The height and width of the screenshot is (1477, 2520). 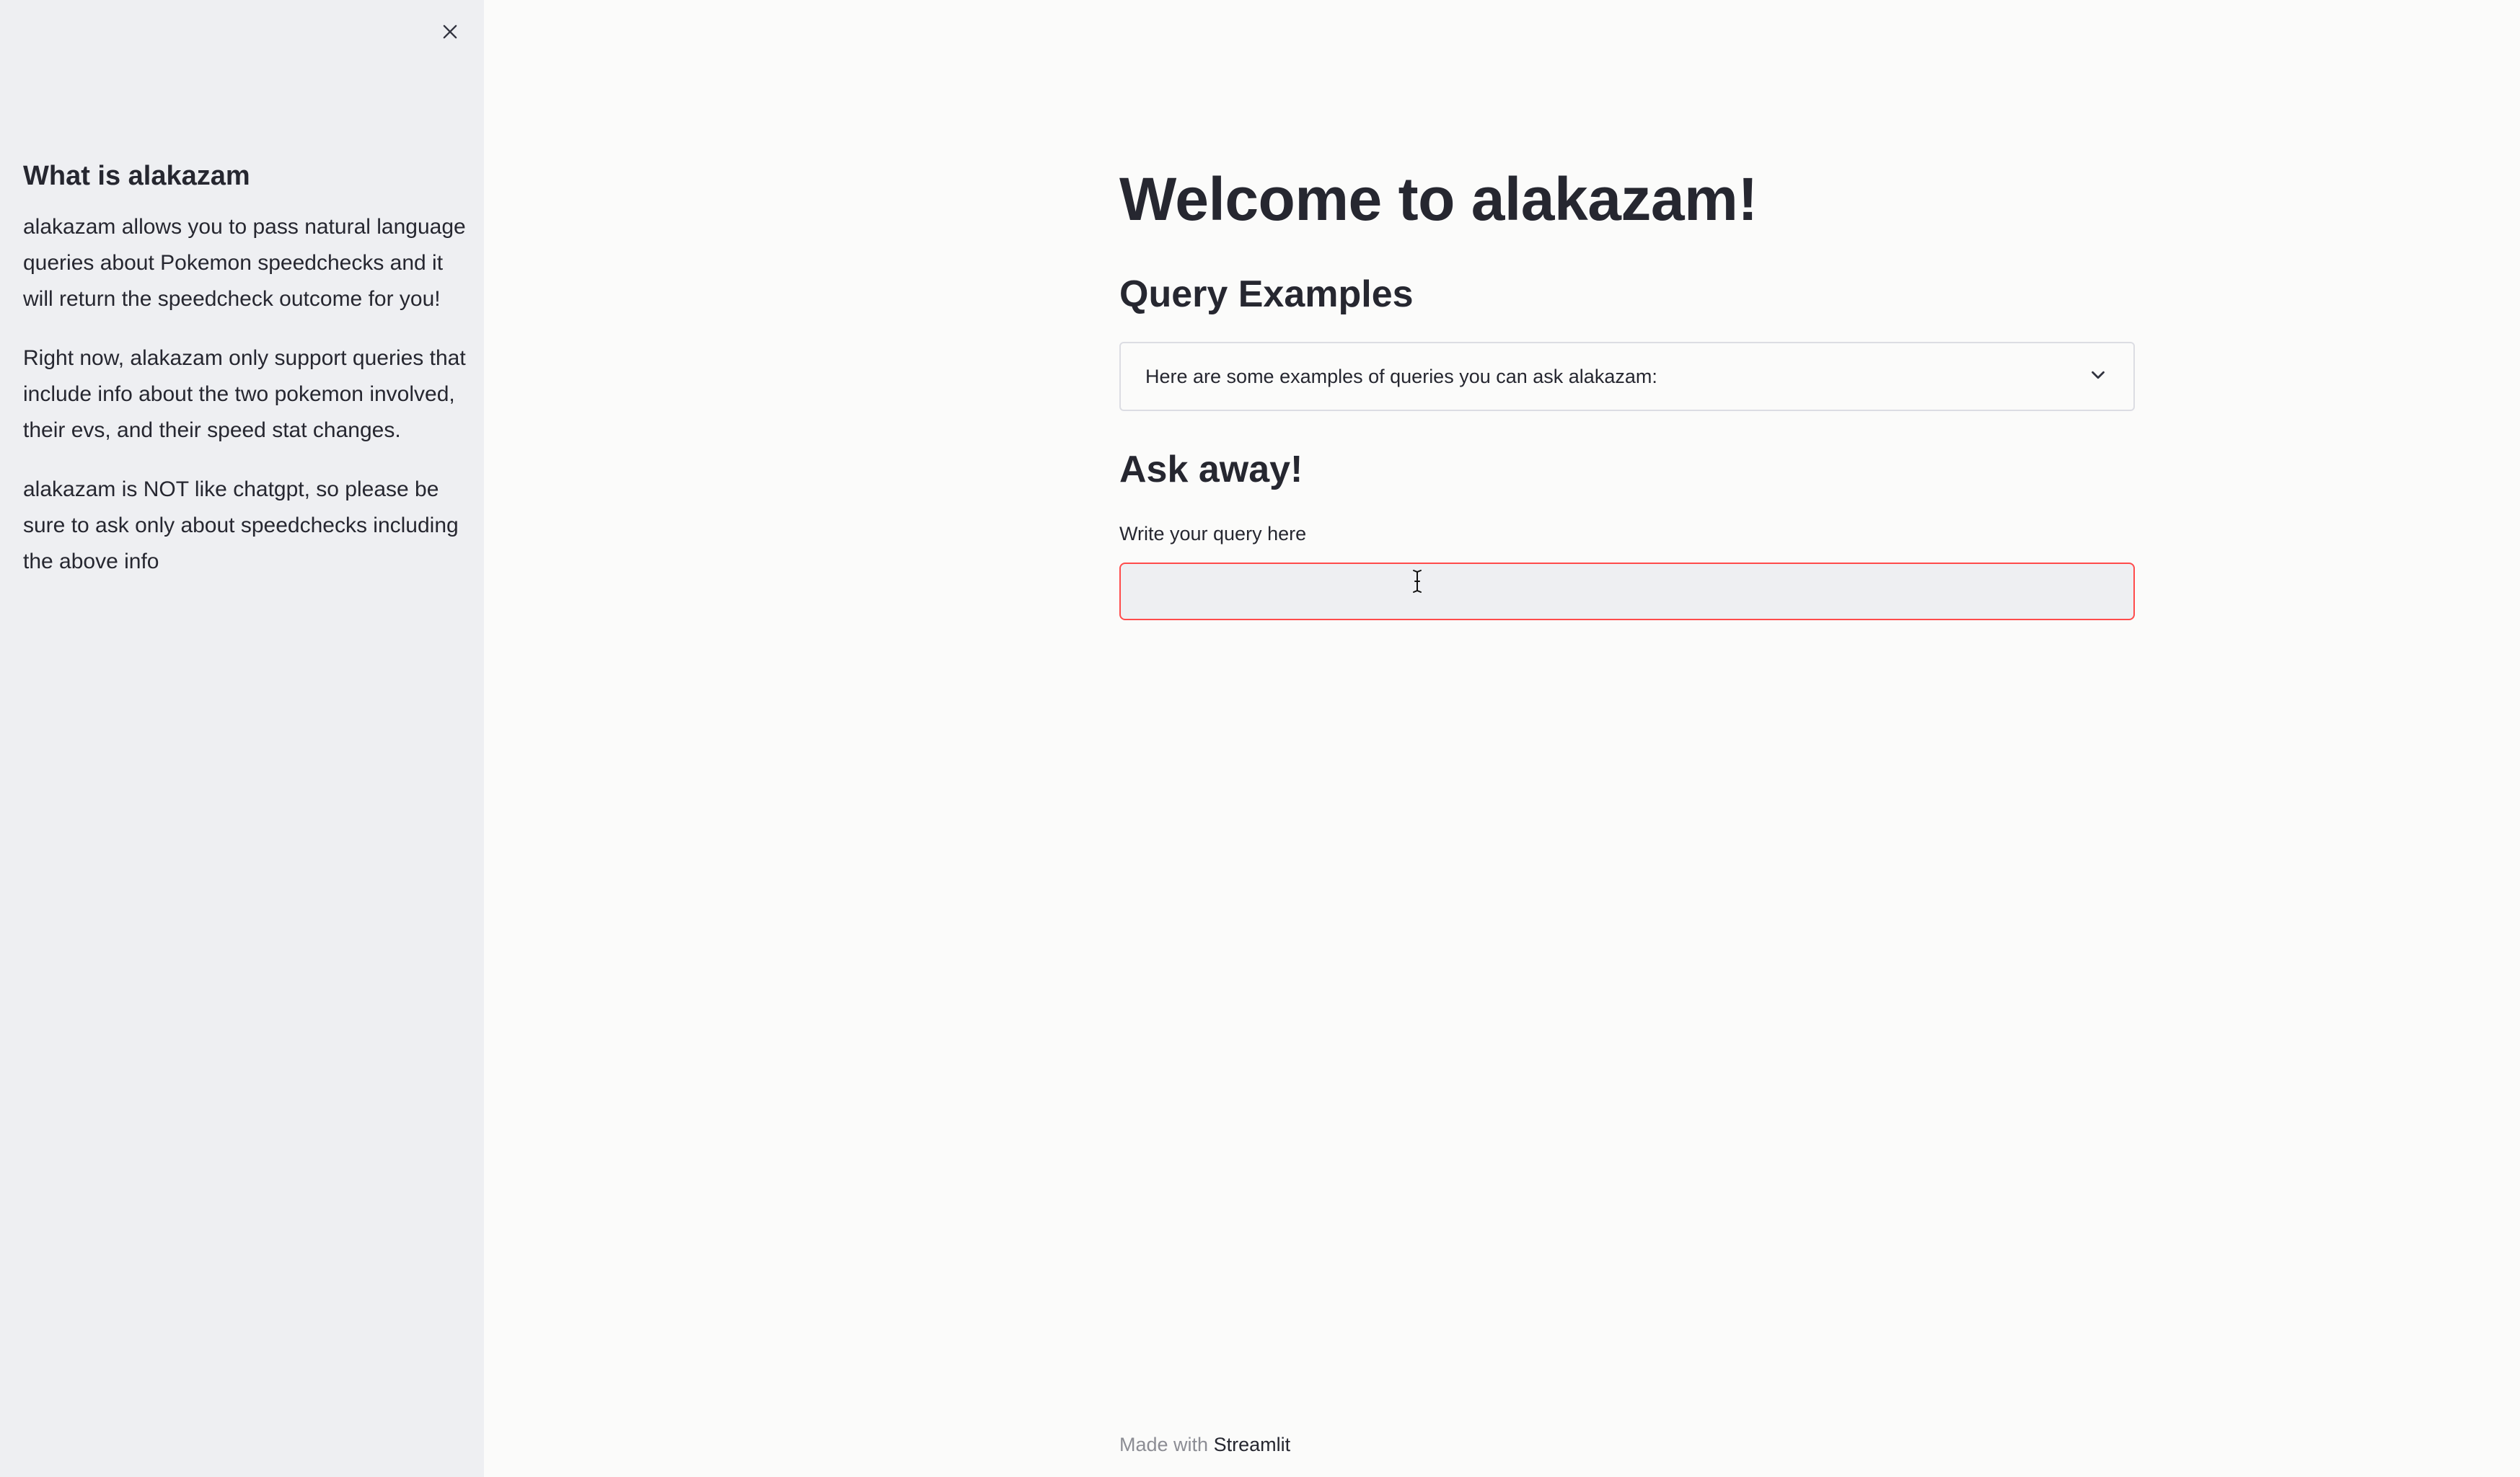 I want to click on query-examples-heading: Query Examples, so click(x=1266, y=294).